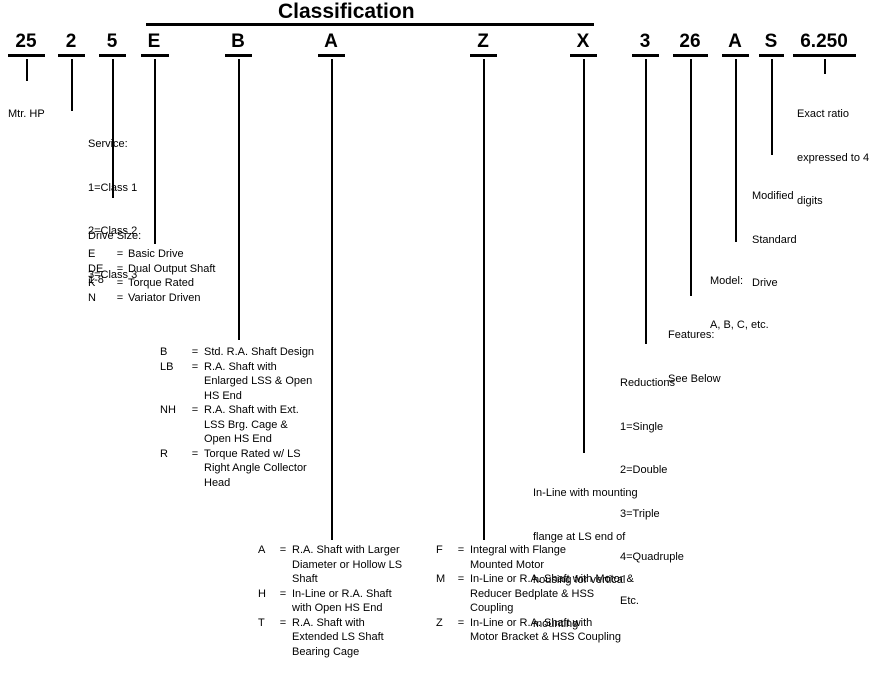  What do you see at coordinates (439, 550) in the screenshot?
I see `definition-code: F` at bounding box center [439, 550].